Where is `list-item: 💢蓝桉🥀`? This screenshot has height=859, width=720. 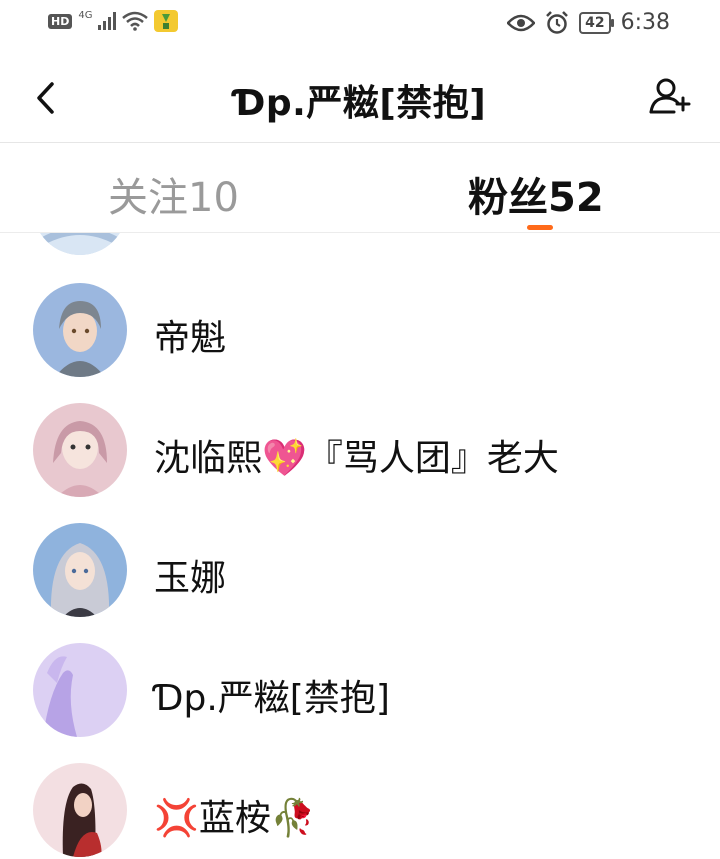
list-item: 💢蓝桉🥀 is located at coordinates (360, 797).